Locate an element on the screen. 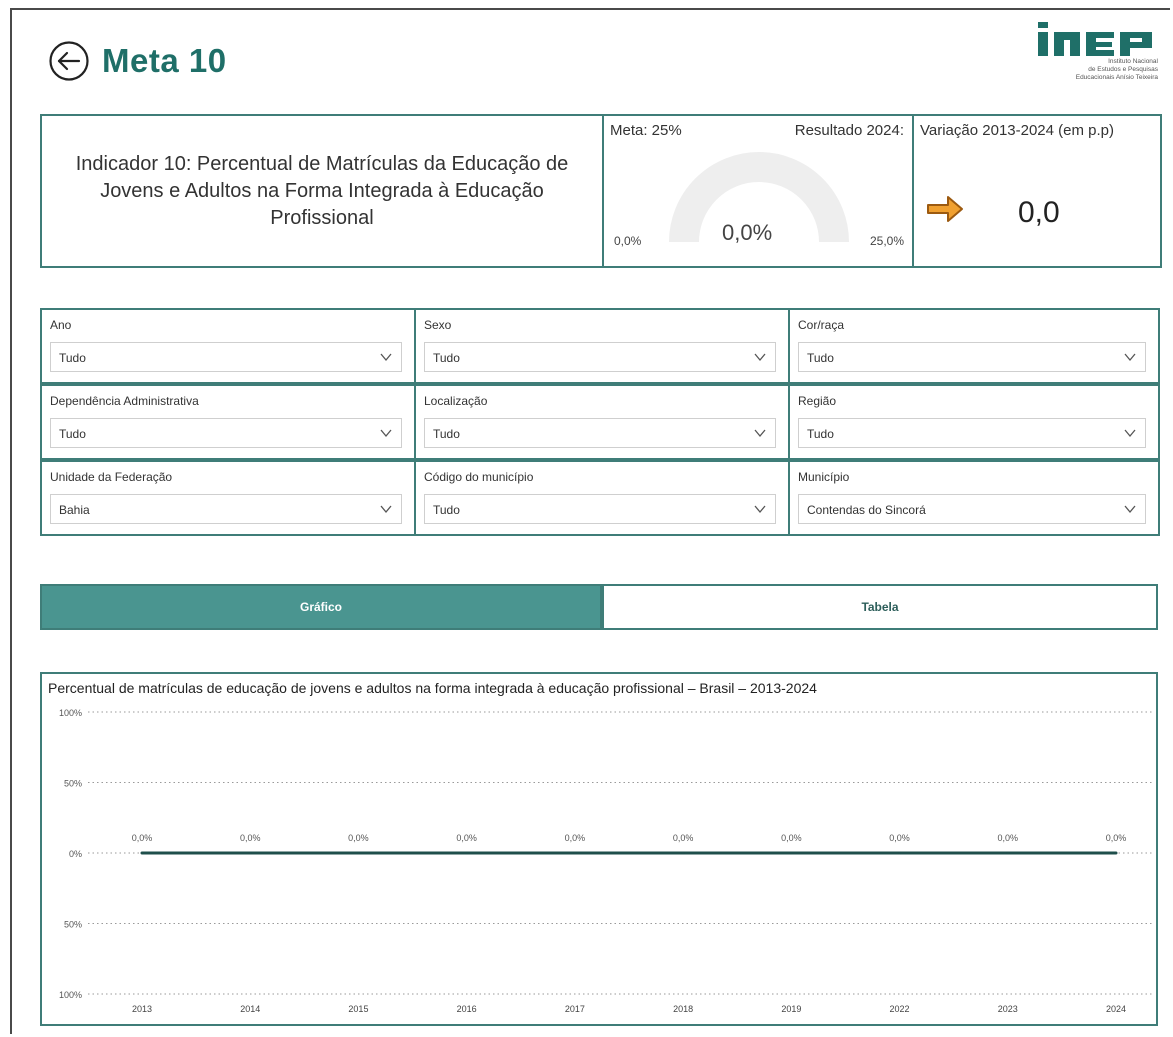 Image resolution: width=1173 pixels, height=1037 pixels. x-tick-label: 2022 is located at coordinates (900, 1009).